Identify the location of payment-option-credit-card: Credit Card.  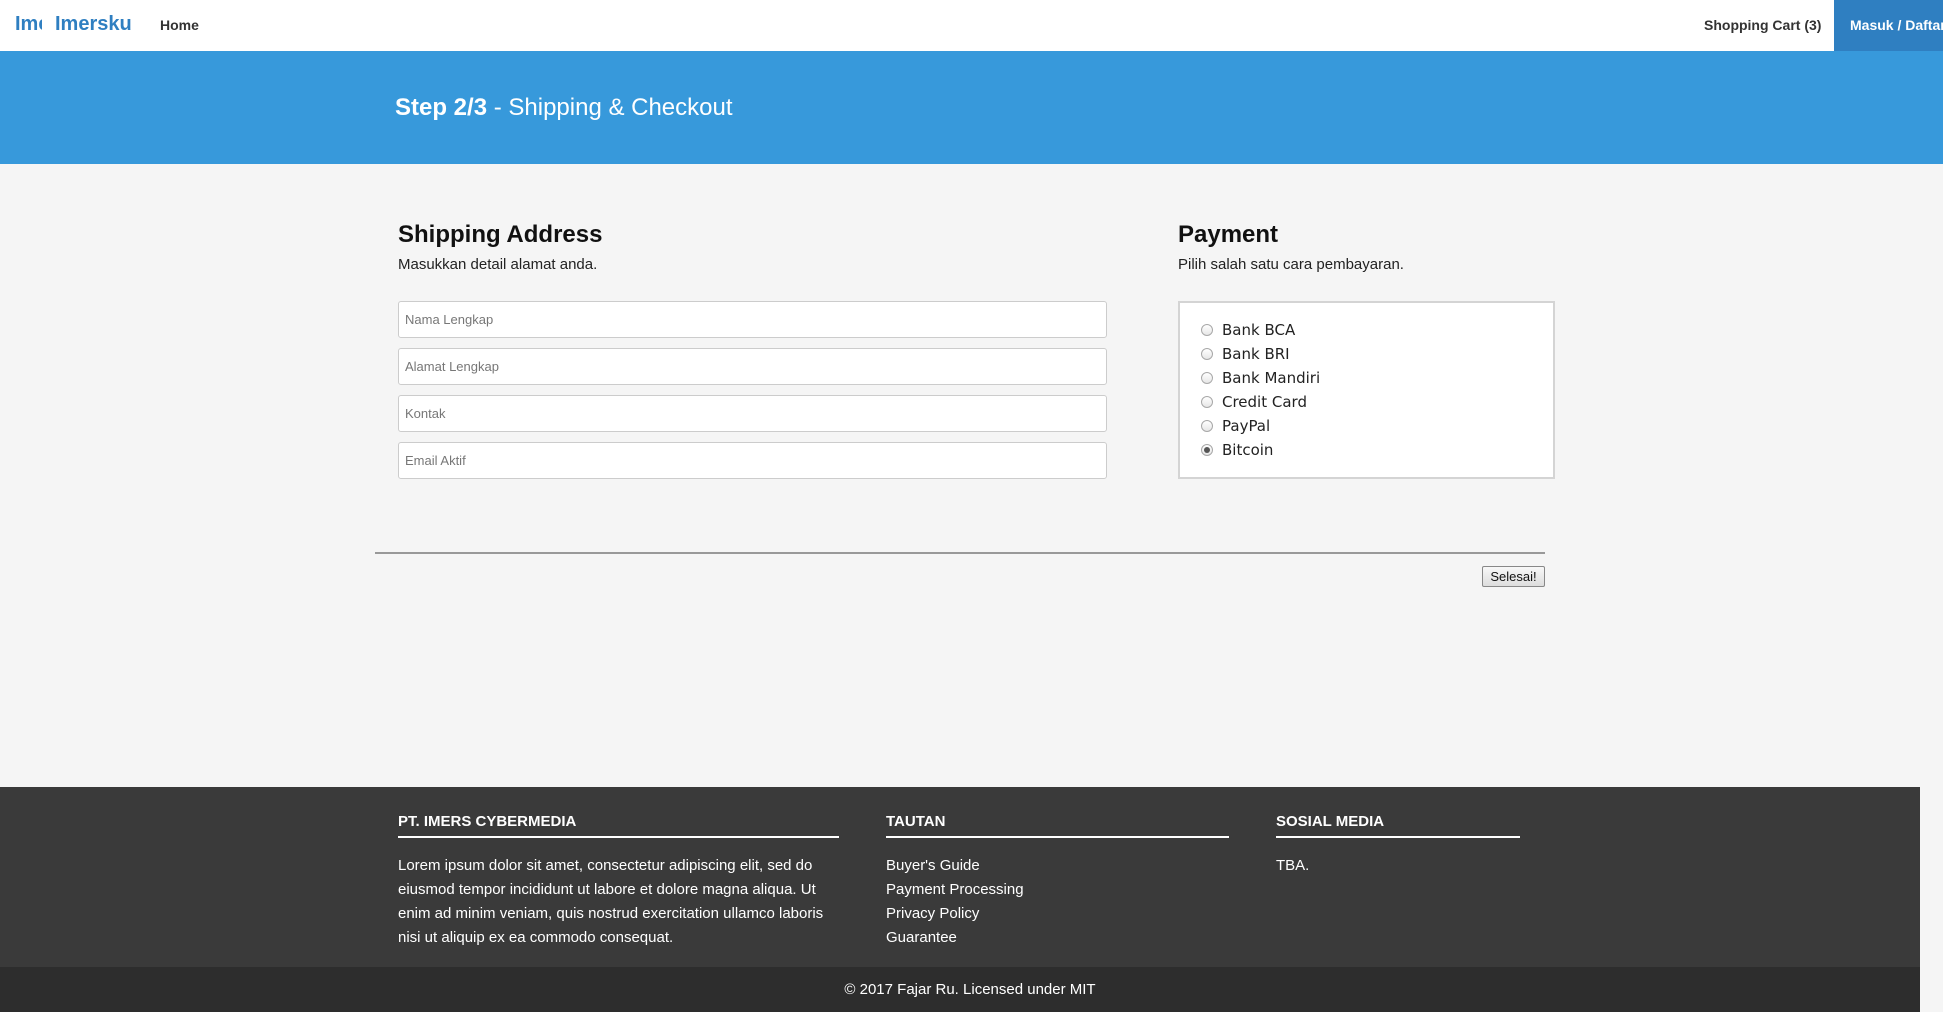
(1254, 402).